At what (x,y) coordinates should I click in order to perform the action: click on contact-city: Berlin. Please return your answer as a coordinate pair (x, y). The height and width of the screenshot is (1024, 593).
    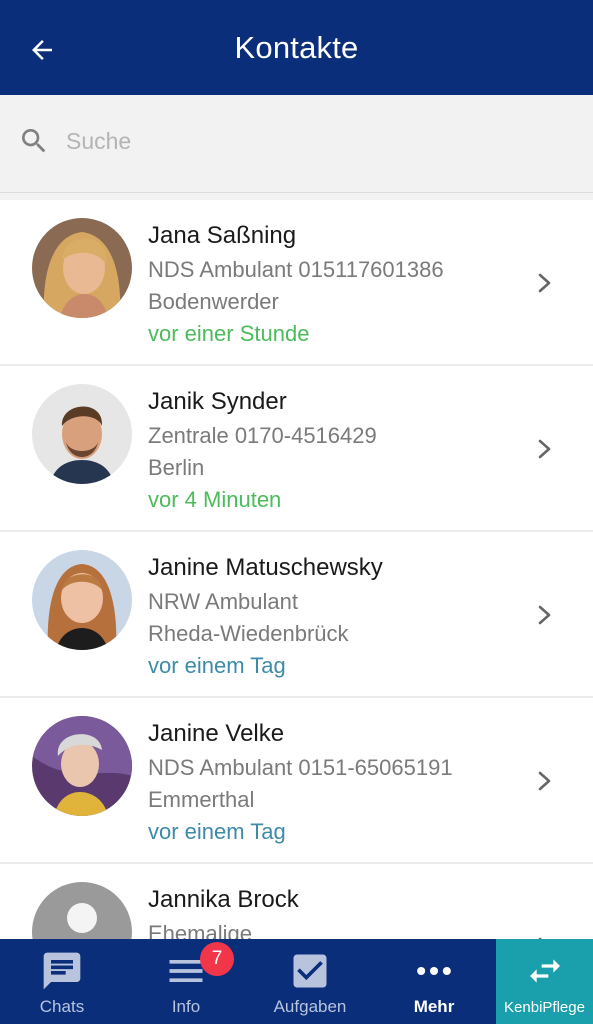
    Looking at the image, I should click on (176, 467).